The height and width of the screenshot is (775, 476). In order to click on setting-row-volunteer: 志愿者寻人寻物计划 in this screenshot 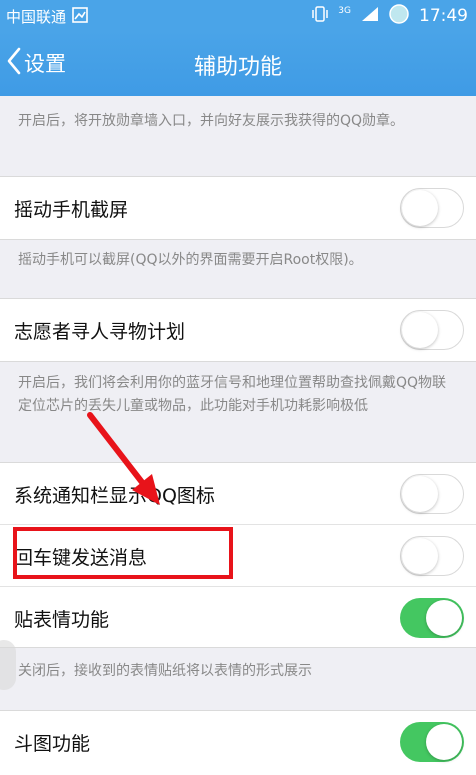, I will do `click(238, 330)`.